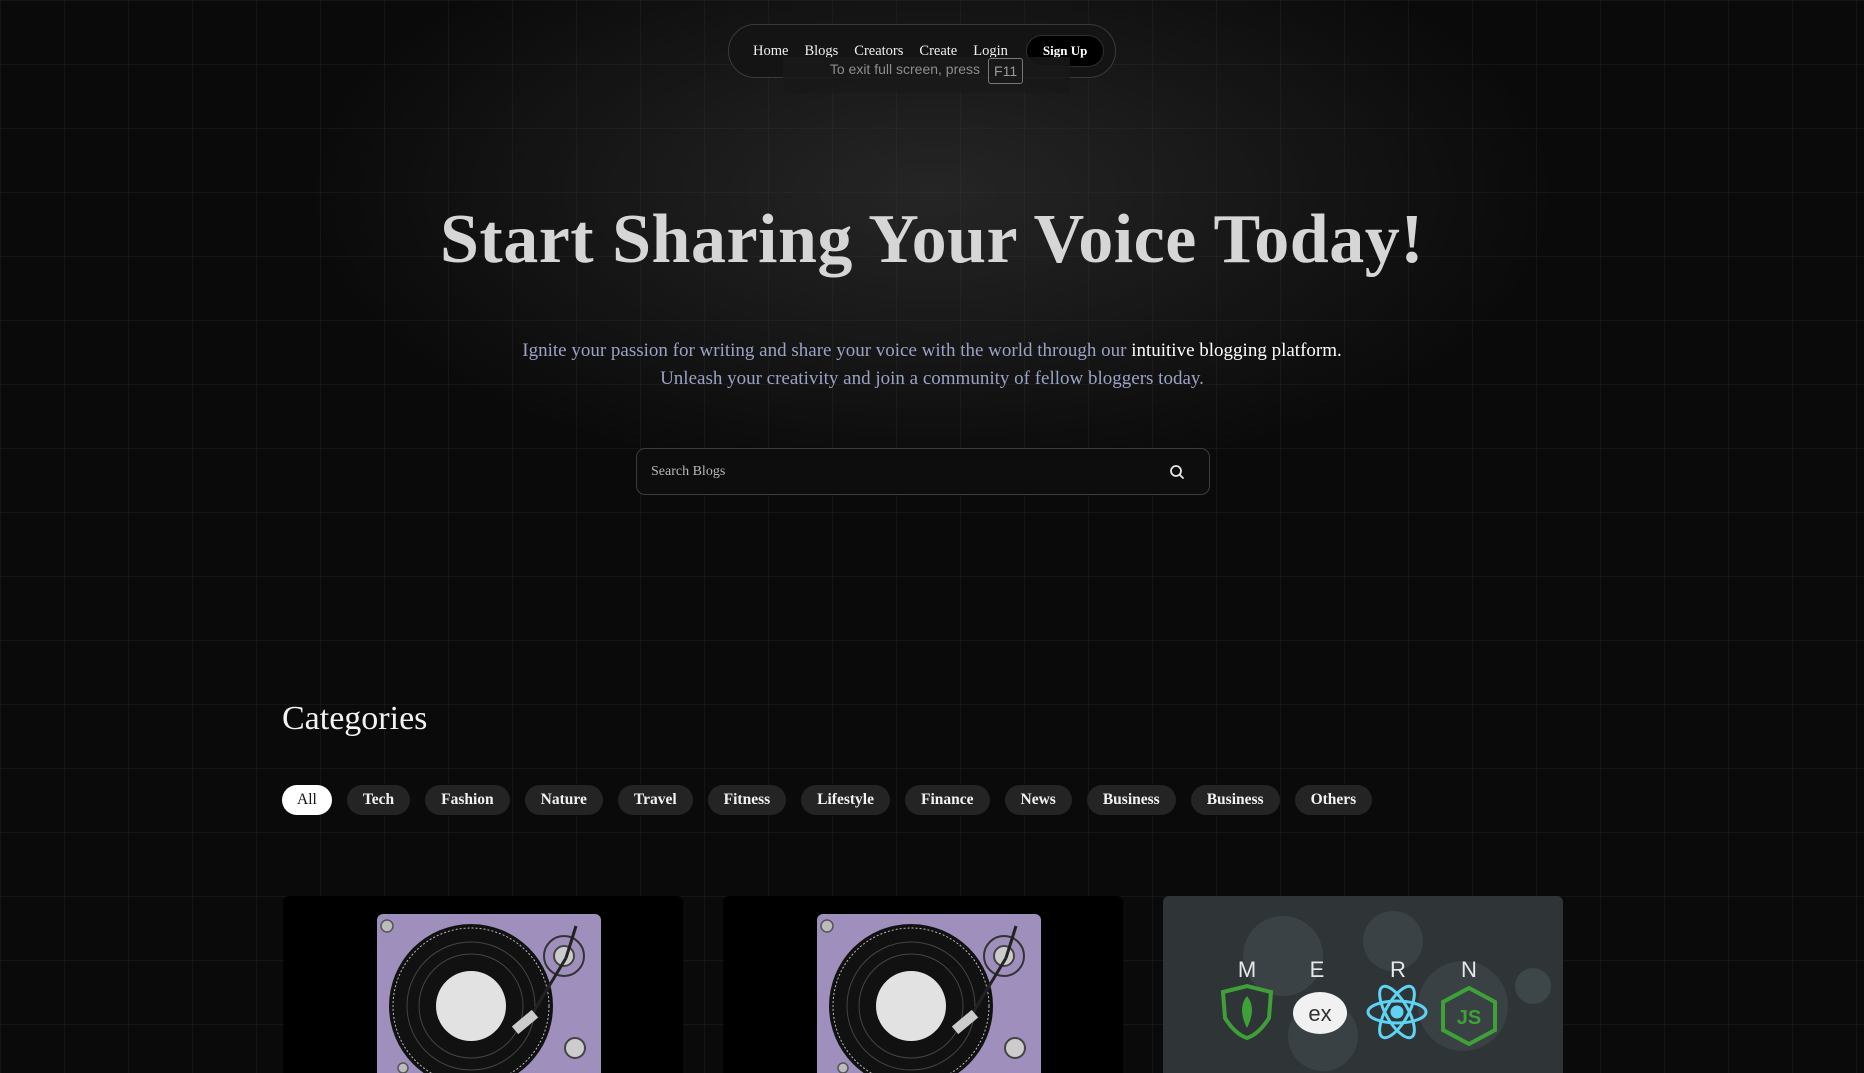 This screenshot has width=1864, height=1073. I want to click on category-chip-lifestyle: Lifestyle, so click(845, 800).